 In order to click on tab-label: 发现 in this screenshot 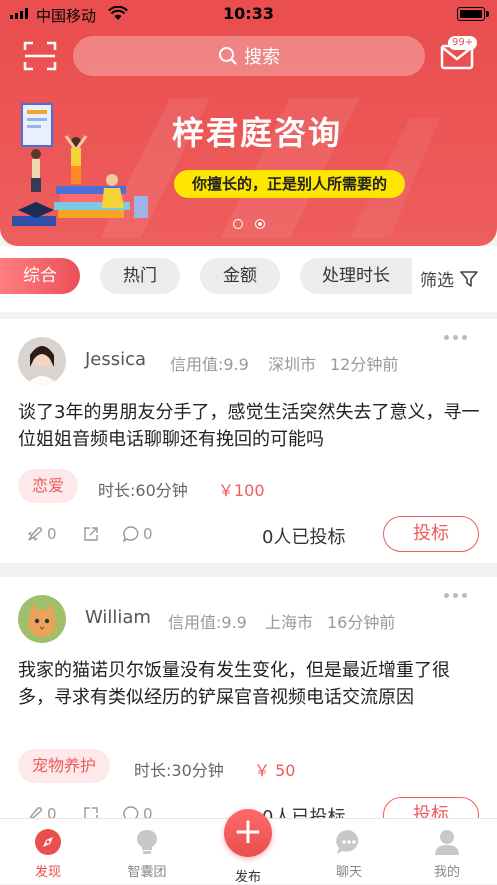, I will do `click(47, 872)`.